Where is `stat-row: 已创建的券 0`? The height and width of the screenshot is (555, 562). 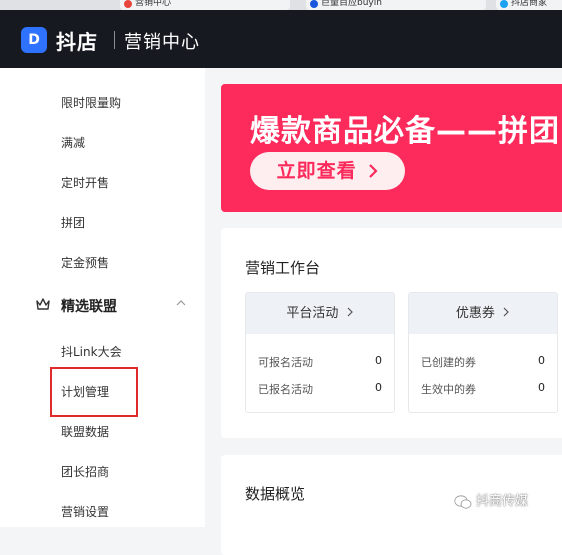
stat-row: 已创建的券 0 is located at coordinates (483, 361).